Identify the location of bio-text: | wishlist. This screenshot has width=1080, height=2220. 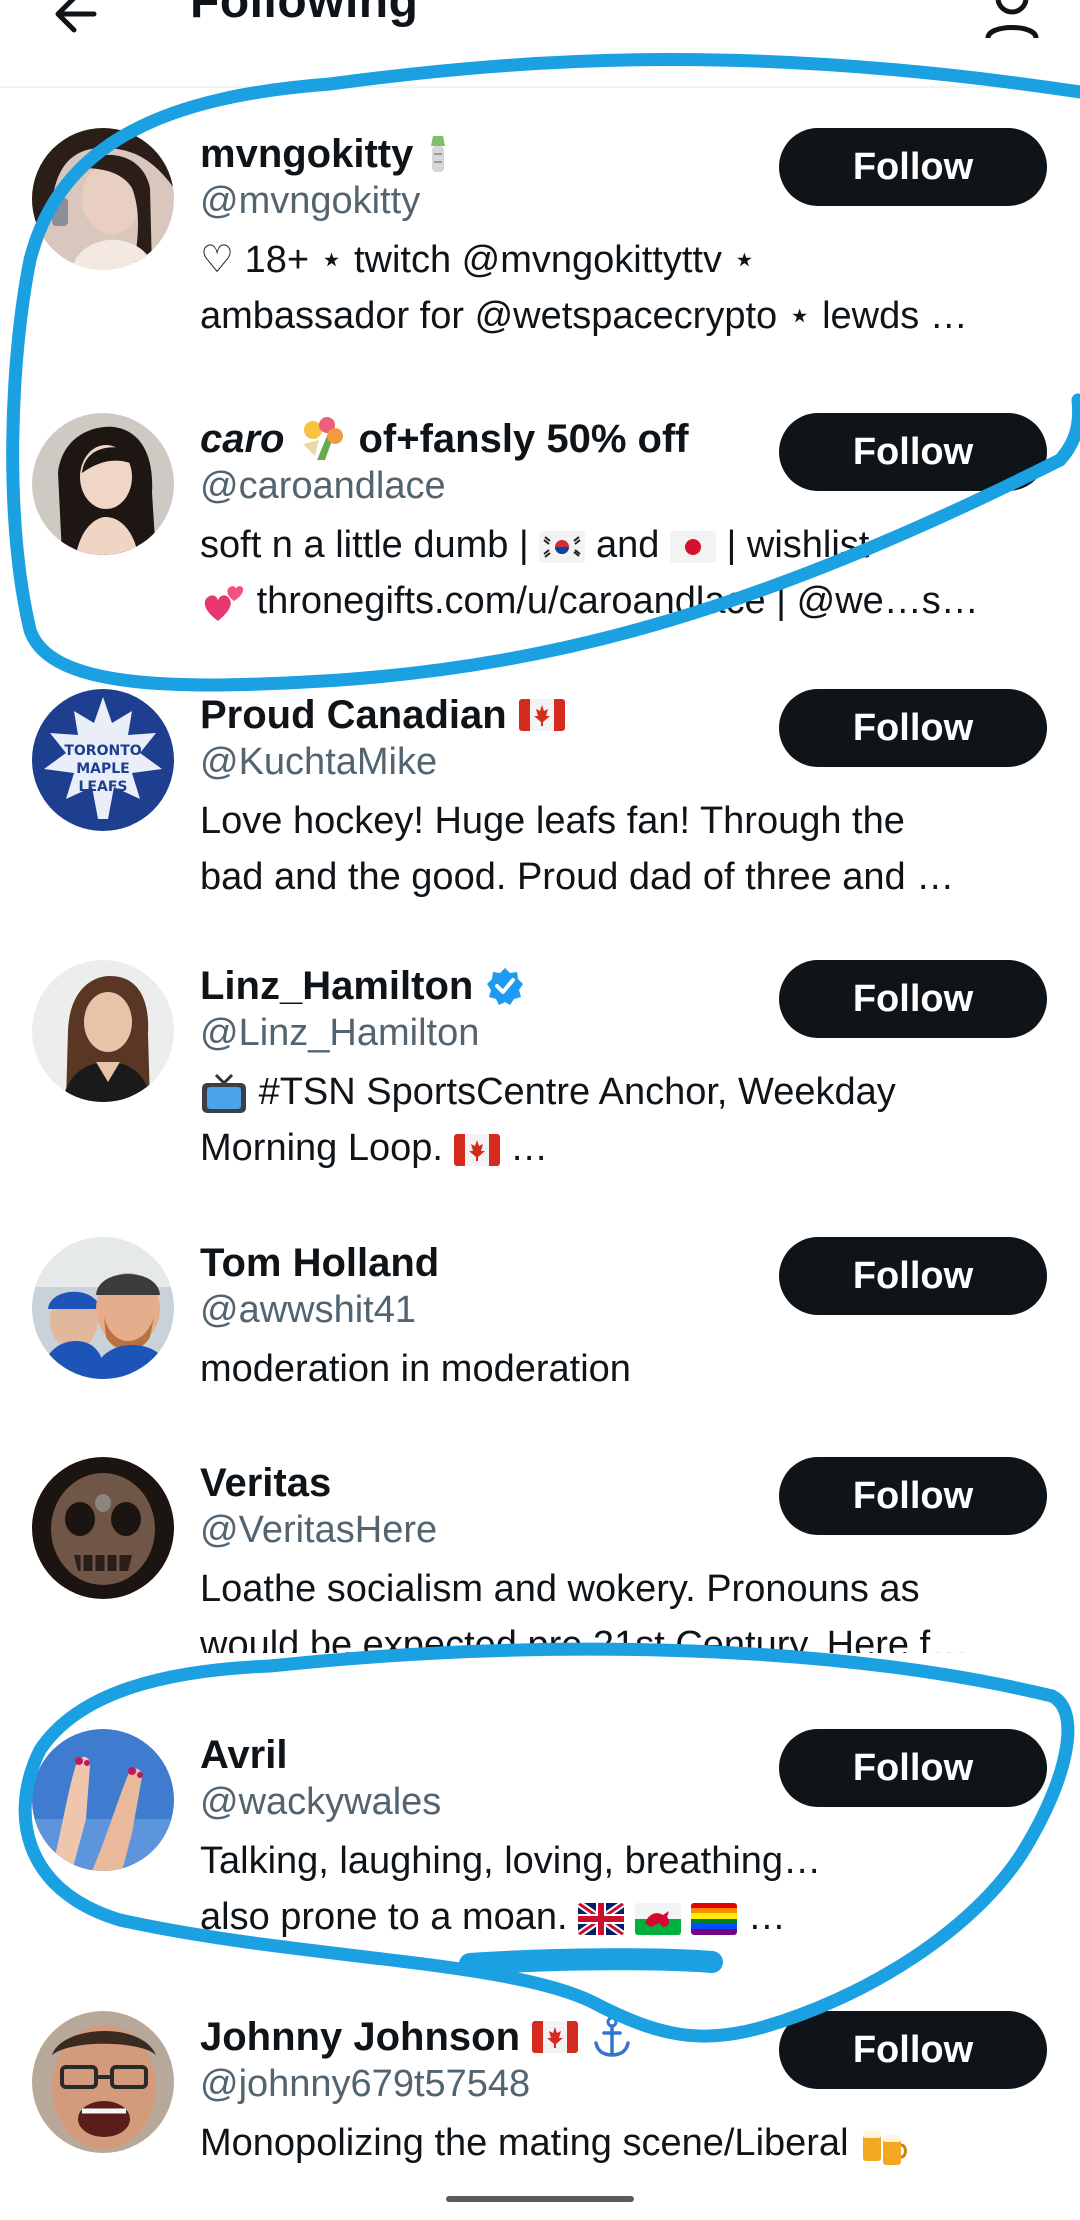
(798, 545).